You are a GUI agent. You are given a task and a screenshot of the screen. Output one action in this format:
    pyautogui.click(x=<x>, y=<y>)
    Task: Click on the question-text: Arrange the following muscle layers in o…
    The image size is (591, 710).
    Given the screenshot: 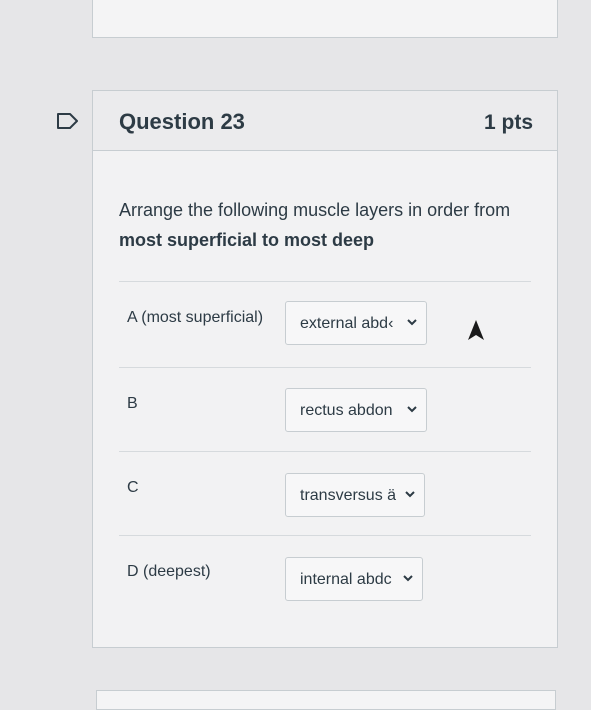 What is the action you would take?
    pyautogui.click(x=324, y=225)
    